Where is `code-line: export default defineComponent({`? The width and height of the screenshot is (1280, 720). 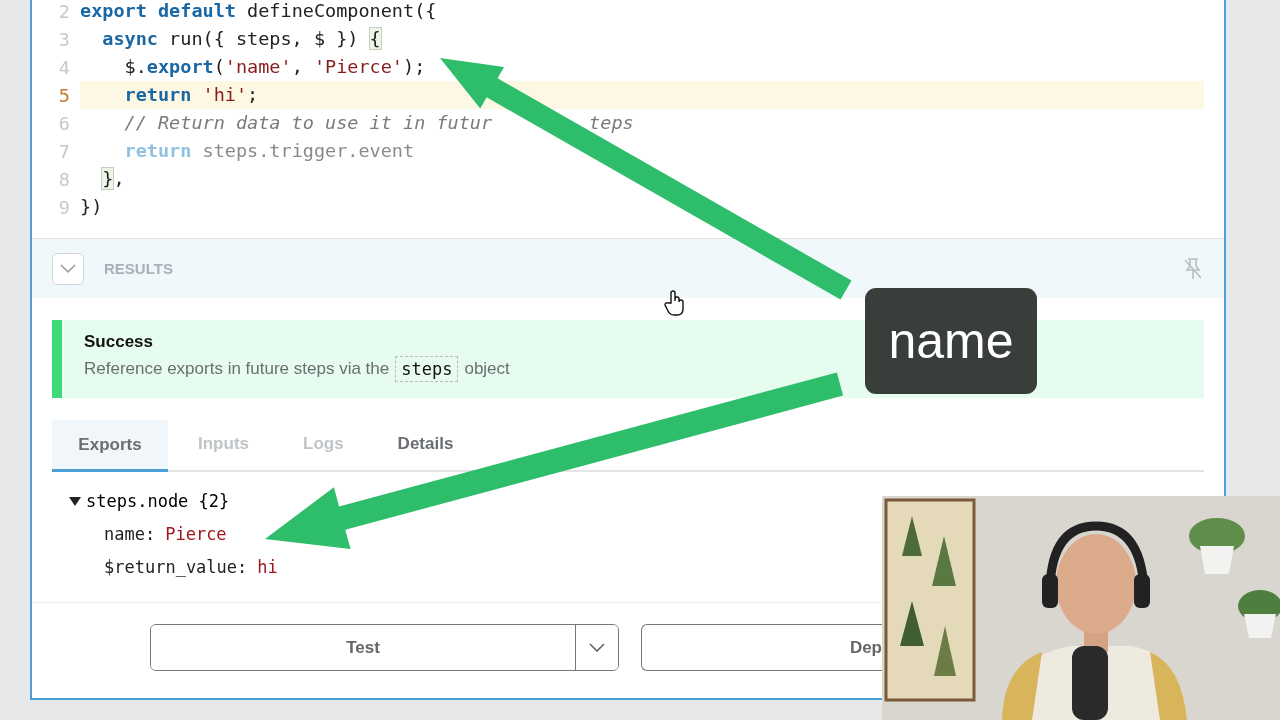
code-line: export default defineComponent({ is located at coordinates (259, 11).